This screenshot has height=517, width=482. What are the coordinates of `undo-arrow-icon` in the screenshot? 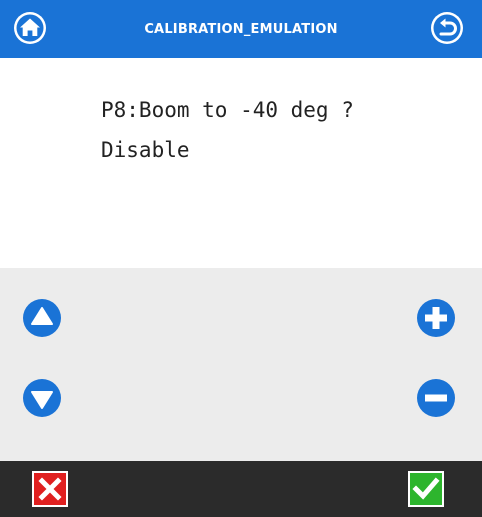 It's located at (447, 28).